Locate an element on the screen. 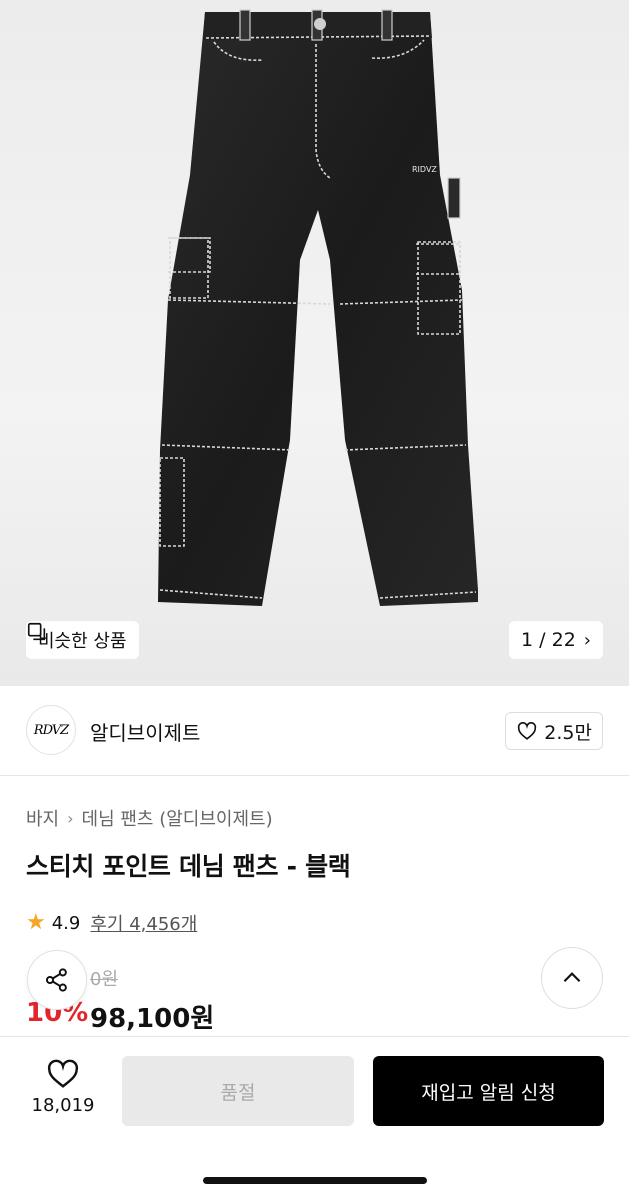 The width and height of the screenshot is (629, 1200). image-pager-text: 1 / 22 is located at coordinates (548, 640).